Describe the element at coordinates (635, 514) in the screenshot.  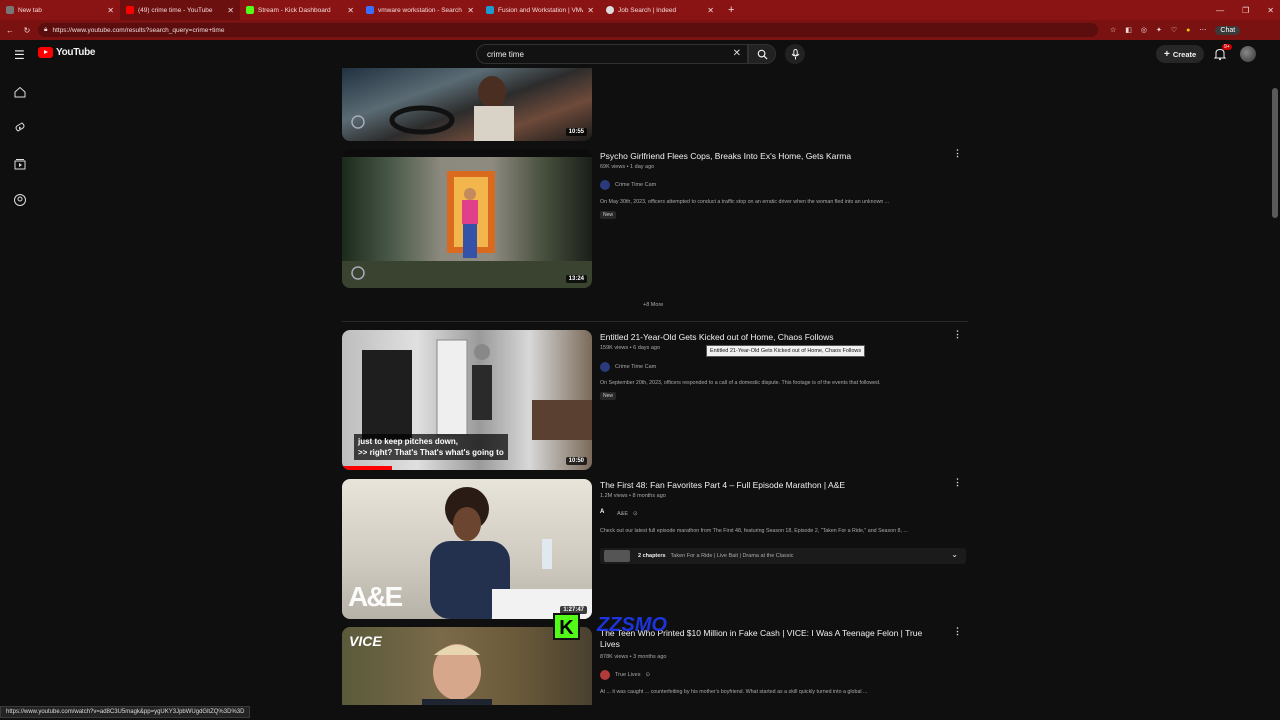
I see `verified-icon: ⊙` at that location.